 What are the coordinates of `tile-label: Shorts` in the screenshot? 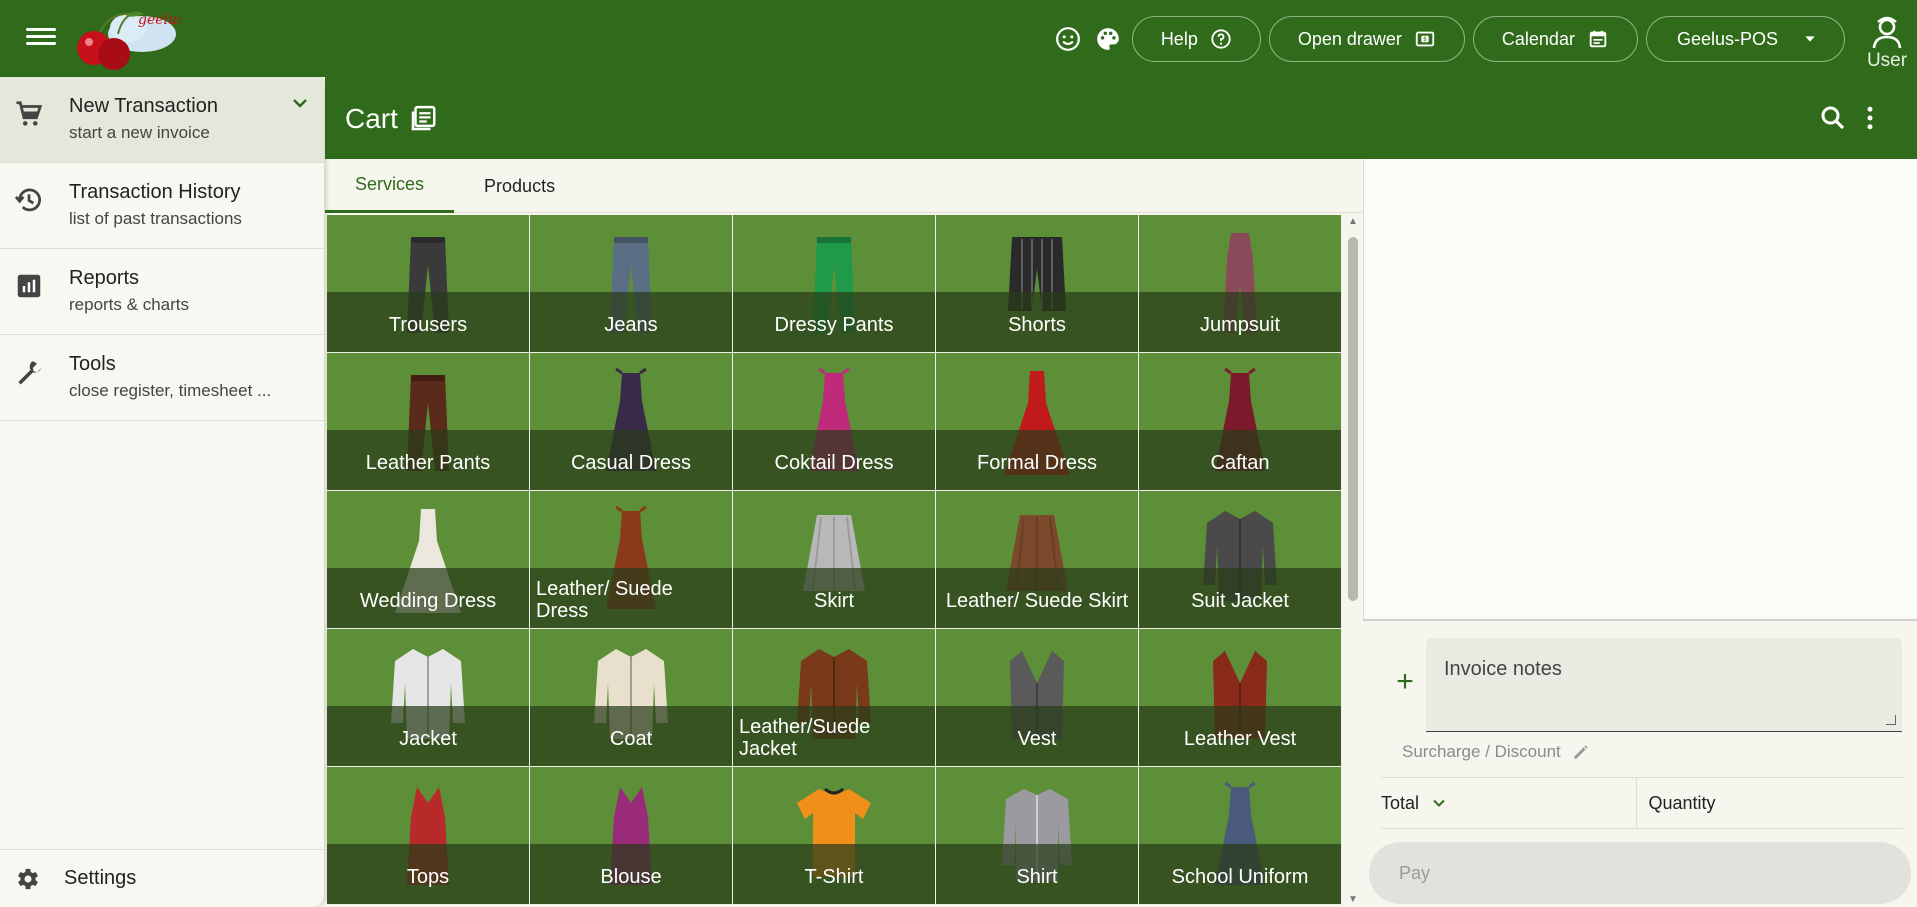 It's located at (1037, 325).